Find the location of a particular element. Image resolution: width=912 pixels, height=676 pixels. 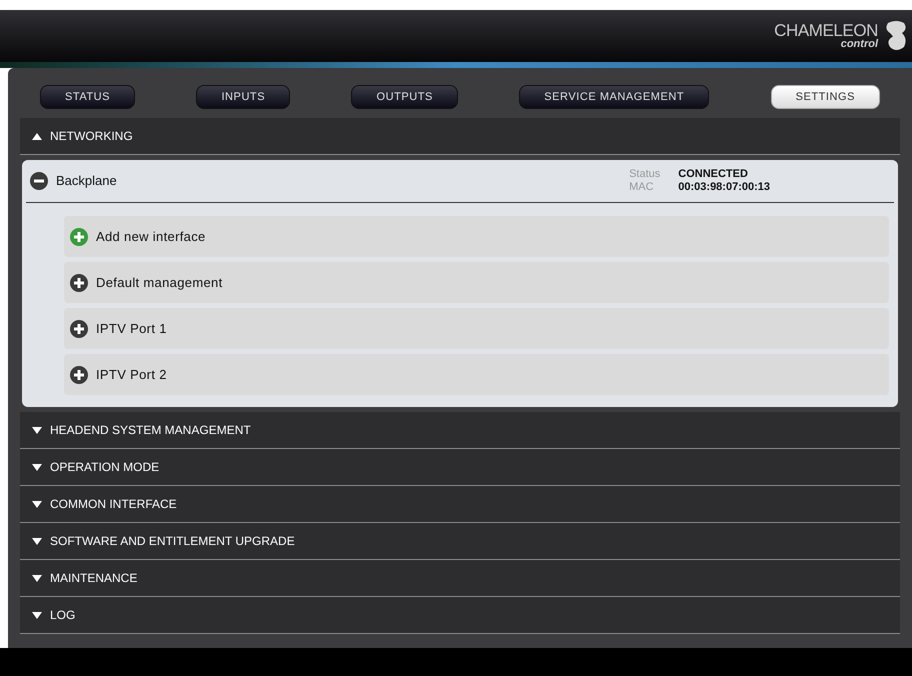

tab: SERVICE MANAGEMENT is located at coordinates (614, 97).